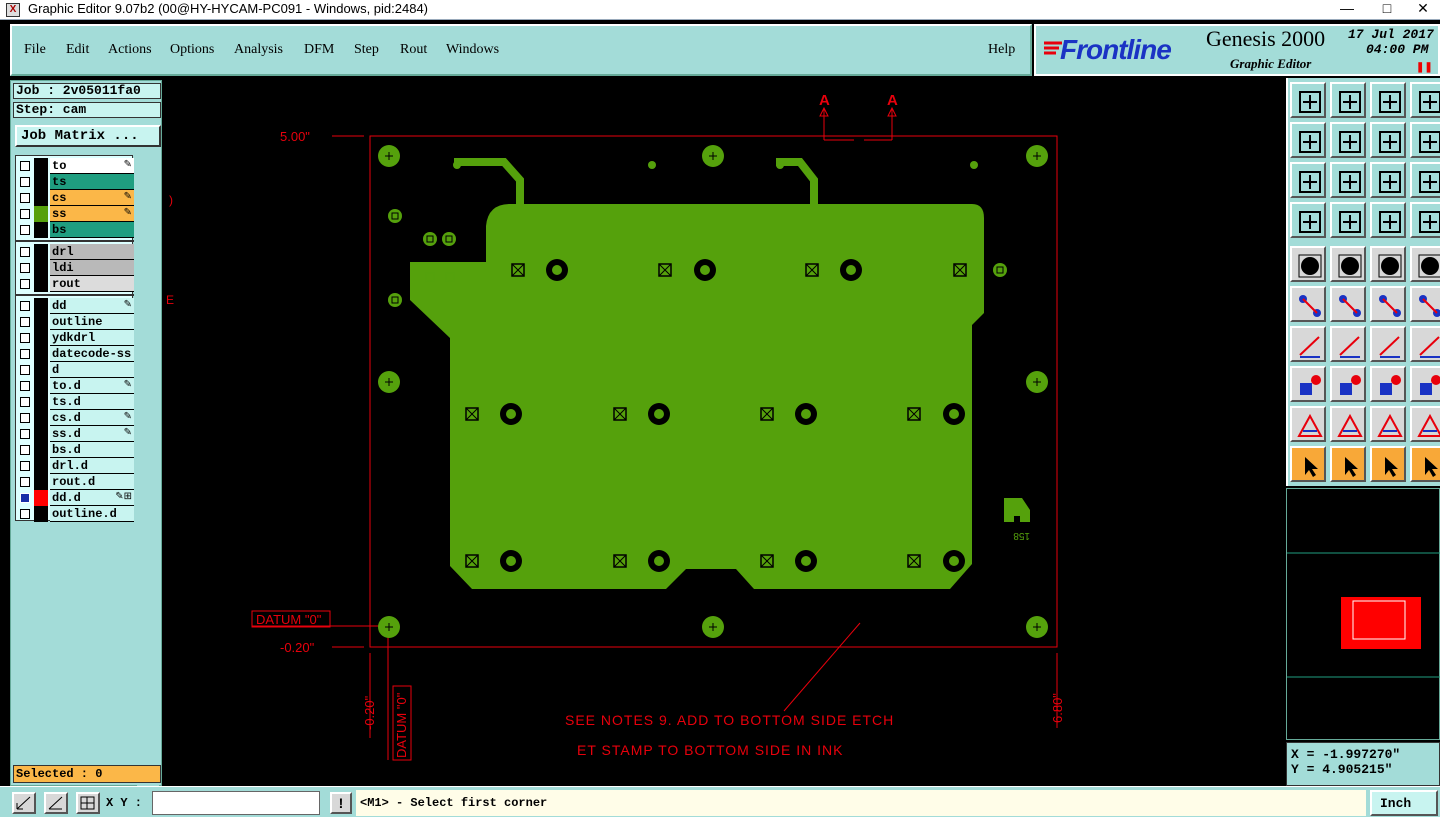  What do you see at coordinates (1388, 424) in the screenshot?
I see `triangle-outline-icon` at bounding box center [1388, 424].